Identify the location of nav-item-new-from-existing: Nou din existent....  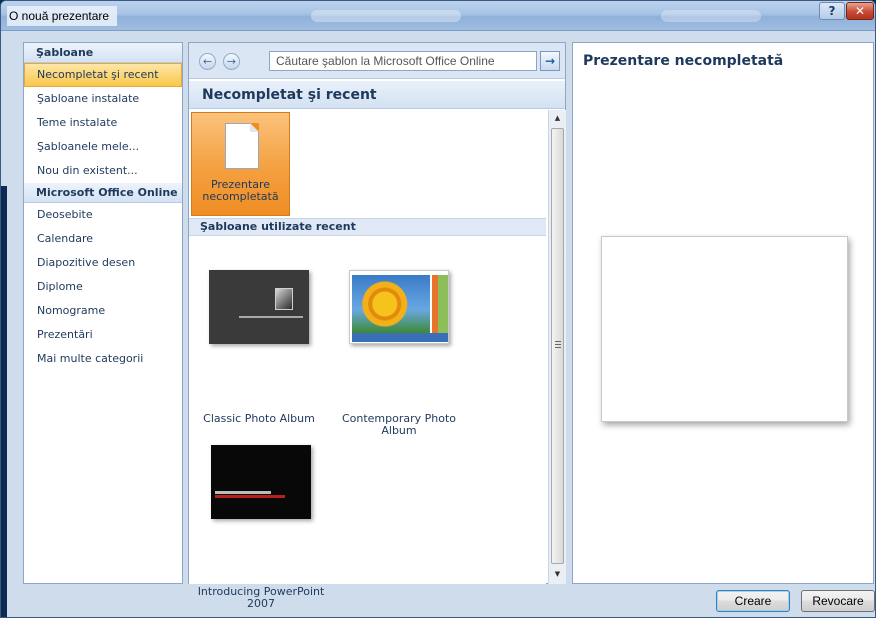
(103, 171).